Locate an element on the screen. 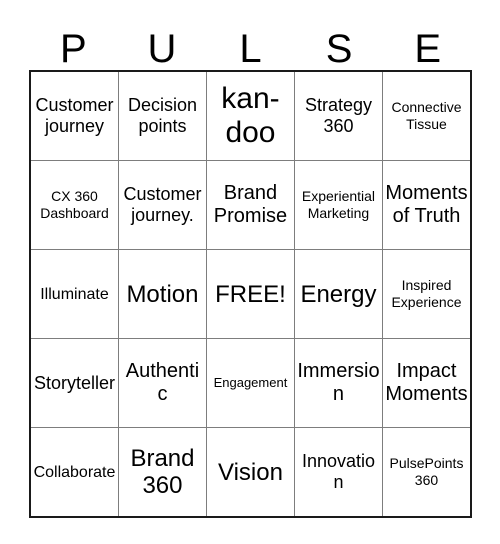 Image resolution: width=500 pixels, height=544 pixels. bingo-cell-label: Collaborate is located at coordinates (74, 472).